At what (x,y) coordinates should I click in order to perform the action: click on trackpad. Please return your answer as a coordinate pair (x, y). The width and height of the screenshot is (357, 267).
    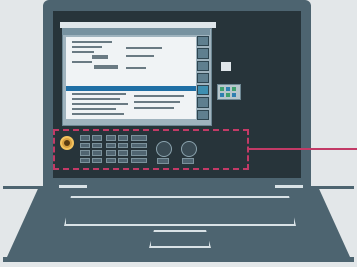
    Looking at the image, I should click on (180, 239).